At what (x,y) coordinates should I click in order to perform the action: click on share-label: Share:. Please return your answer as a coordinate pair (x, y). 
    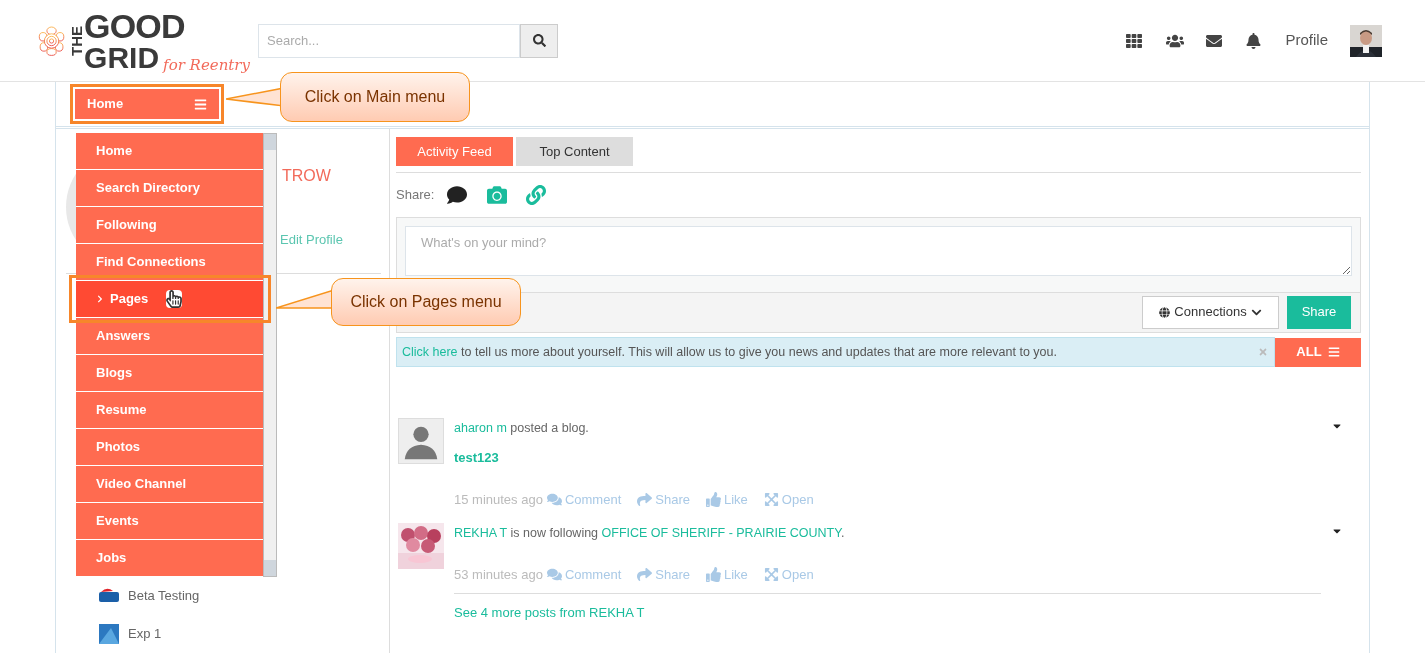
    Looking at the image, I should click on (415, 195).